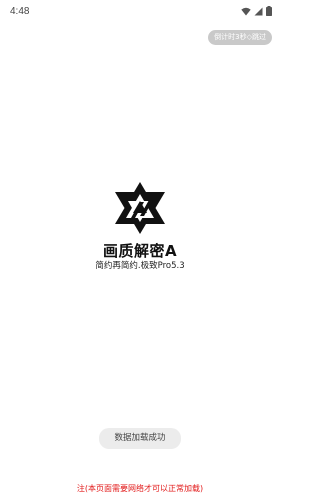  Describe the element at coordinates (246, 11) in the screenshot. I see `wifi-icon` at that location.